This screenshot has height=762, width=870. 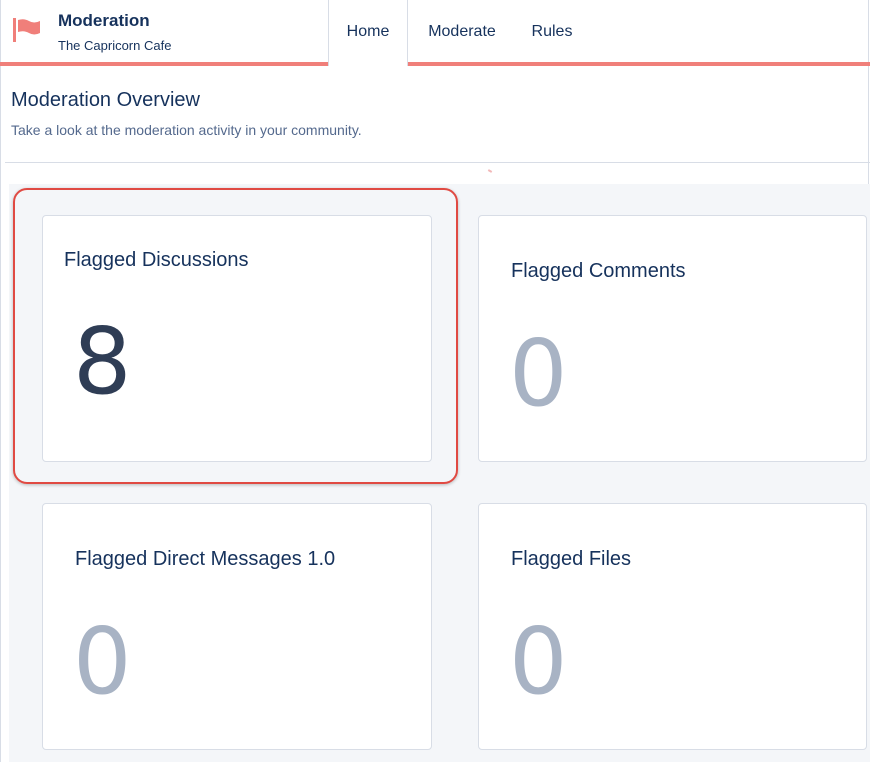 I want to click on card-flagged-direct-messages: Flagged Direct Messages 1.0 0, so click(x=237, y=626).